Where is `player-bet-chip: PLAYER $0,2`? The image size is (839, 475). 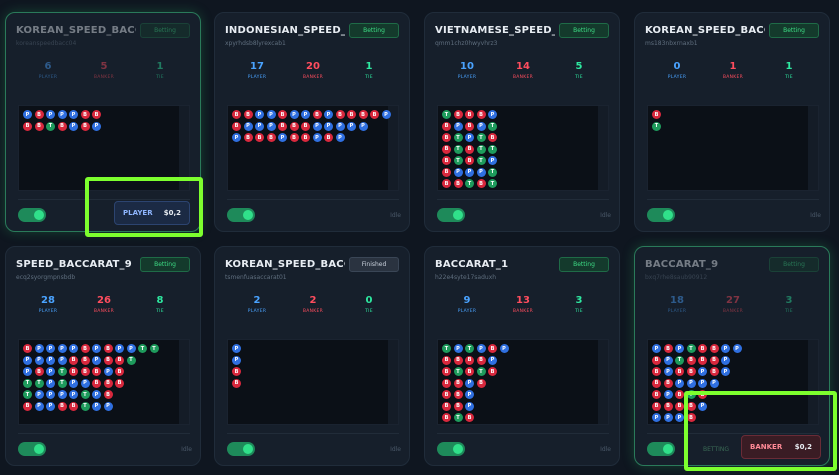 player-bet-chip: PLAYER $0,2 is located at coordinates (152, 213).